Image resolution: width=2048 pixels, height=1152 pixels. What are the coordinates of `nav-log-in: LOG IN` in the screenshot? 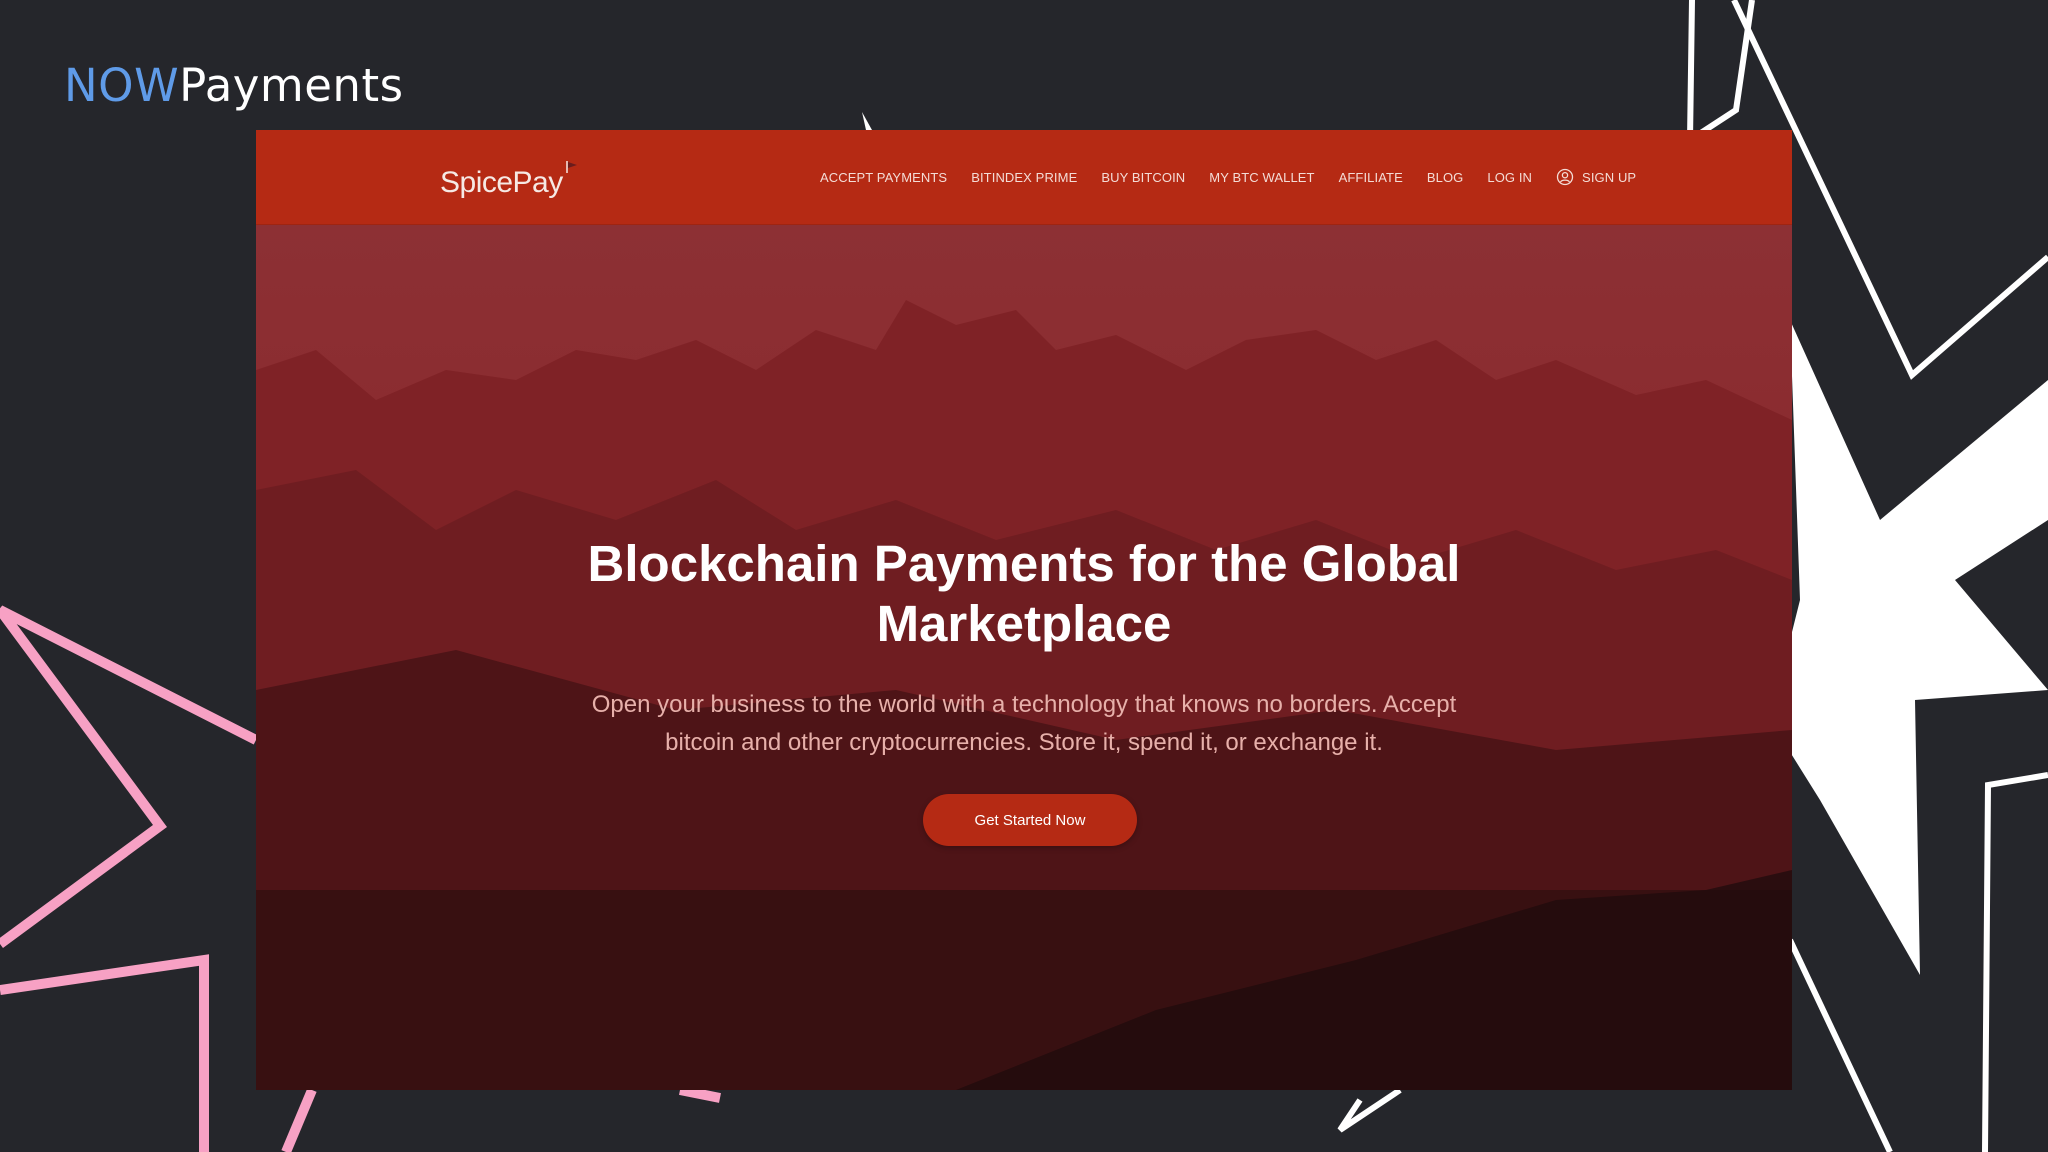 It's located at (1509, 177).